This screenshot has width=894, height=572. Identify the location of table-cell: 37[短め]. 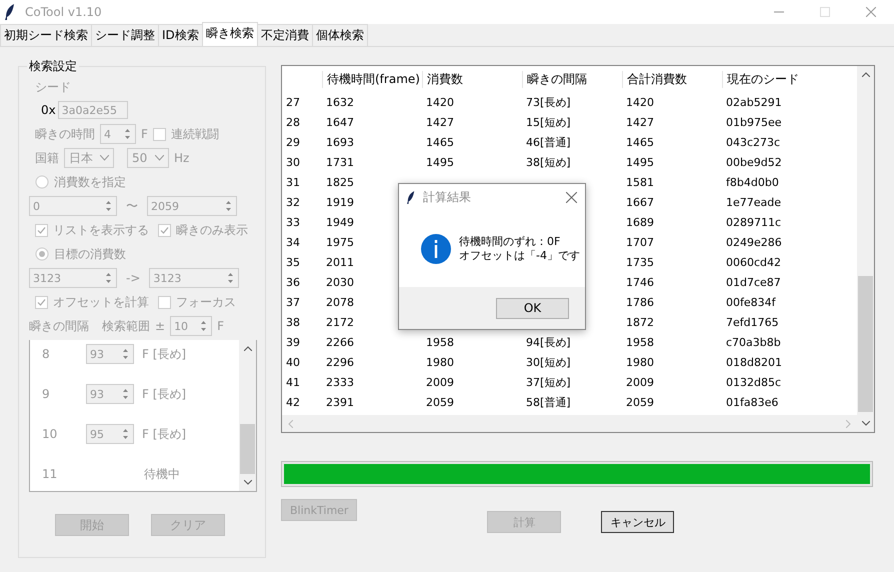
(548, 382).